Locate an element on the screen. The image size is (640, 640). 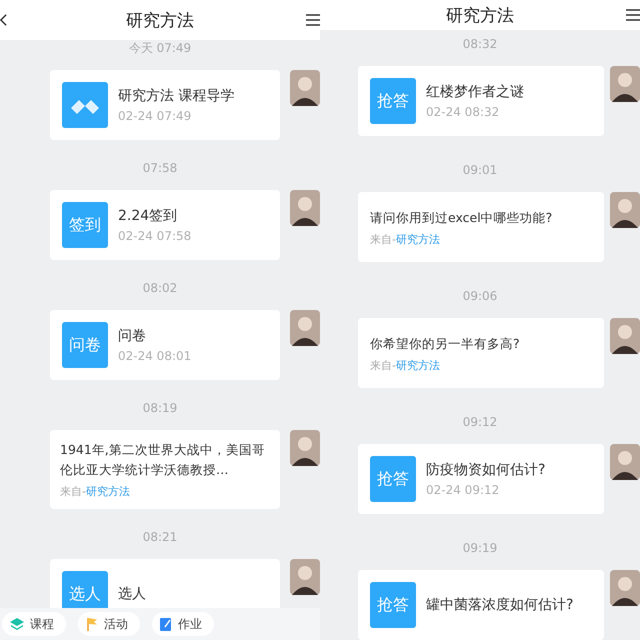
activity-badge: 问卷 is located at coordinates (85, 345).